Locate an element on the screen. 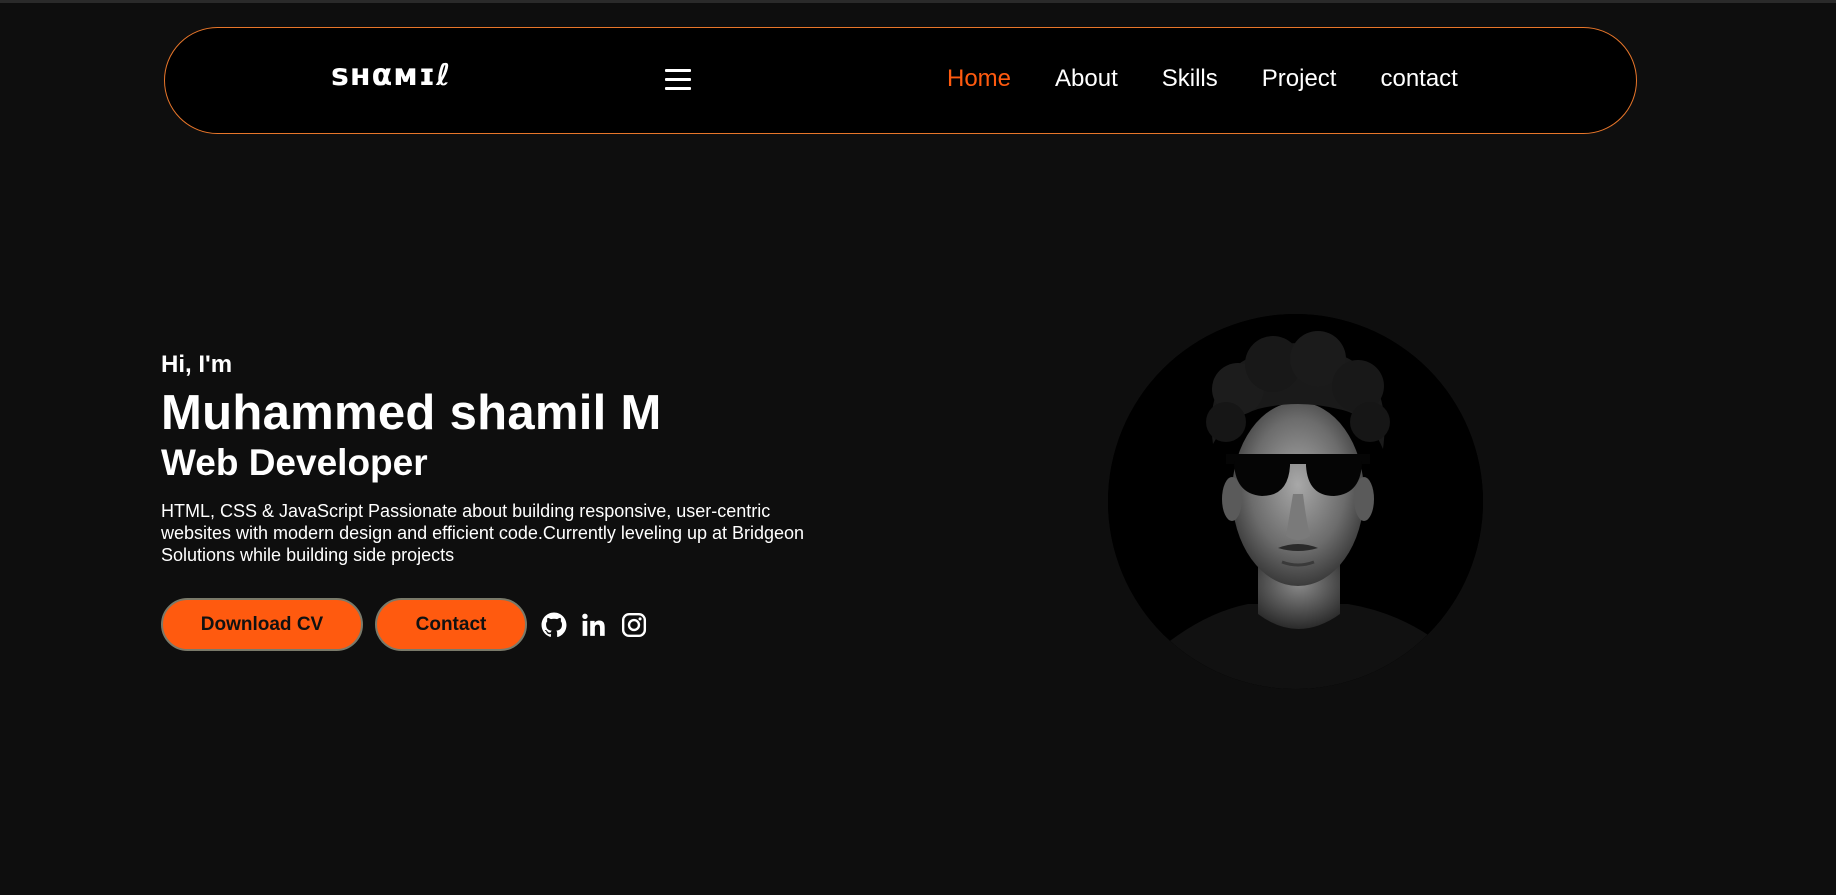 The image size is (1836, 895). hero-greeting: Hi, I'm is located at coordinates (197, 364).